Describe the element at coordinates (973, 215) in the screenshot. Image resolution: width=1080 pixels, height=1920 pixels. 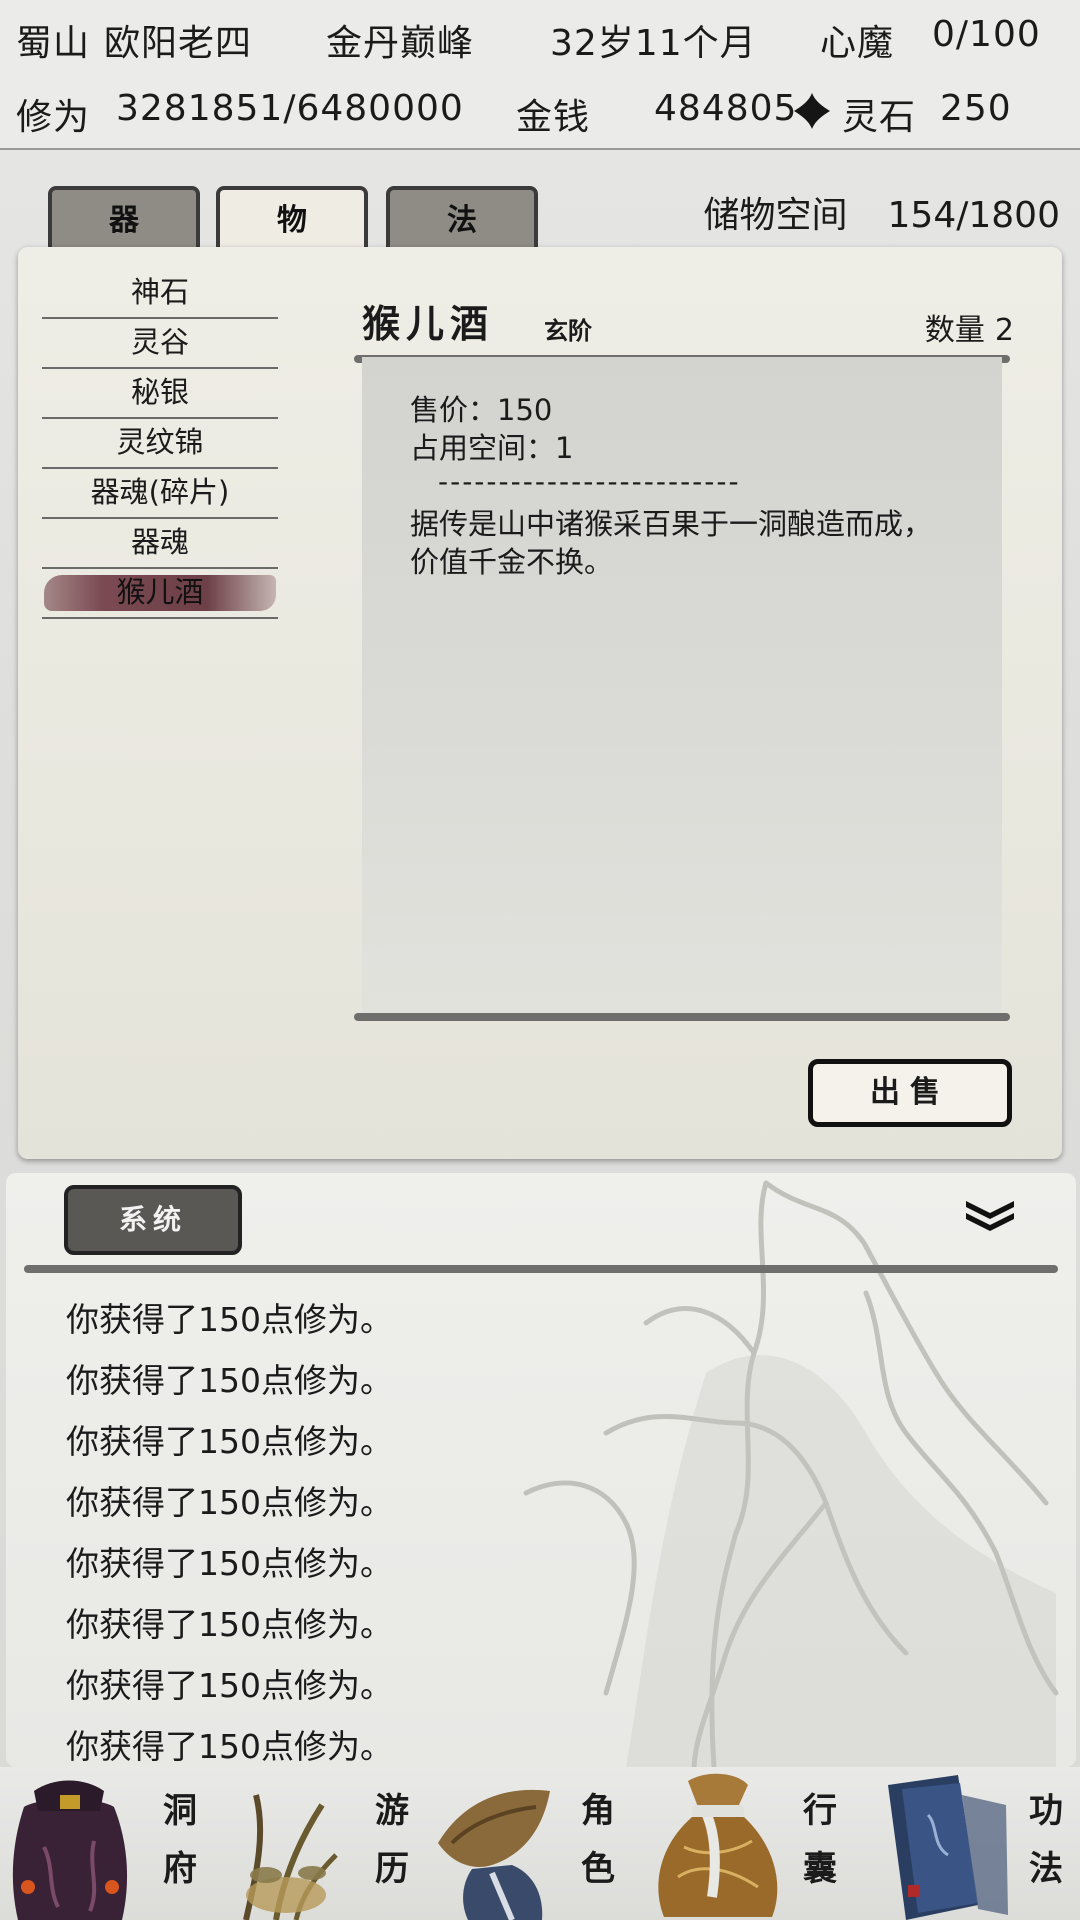
I see `storage-value: 154/1800` at that location.